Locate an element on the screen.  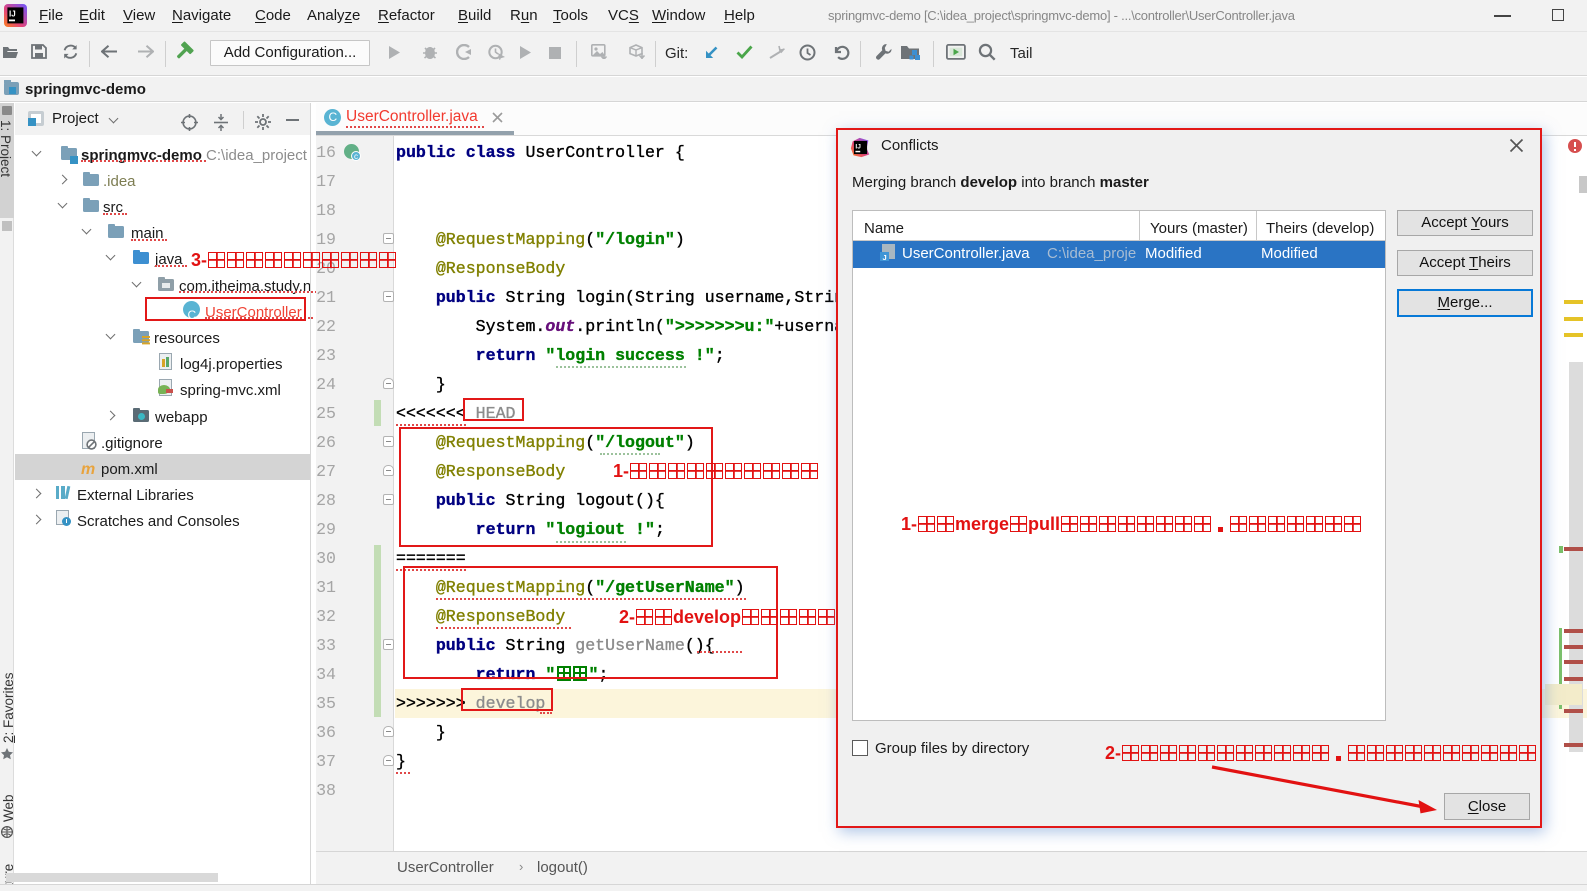
svg-text: IJ is located at coordinates (858, 146).